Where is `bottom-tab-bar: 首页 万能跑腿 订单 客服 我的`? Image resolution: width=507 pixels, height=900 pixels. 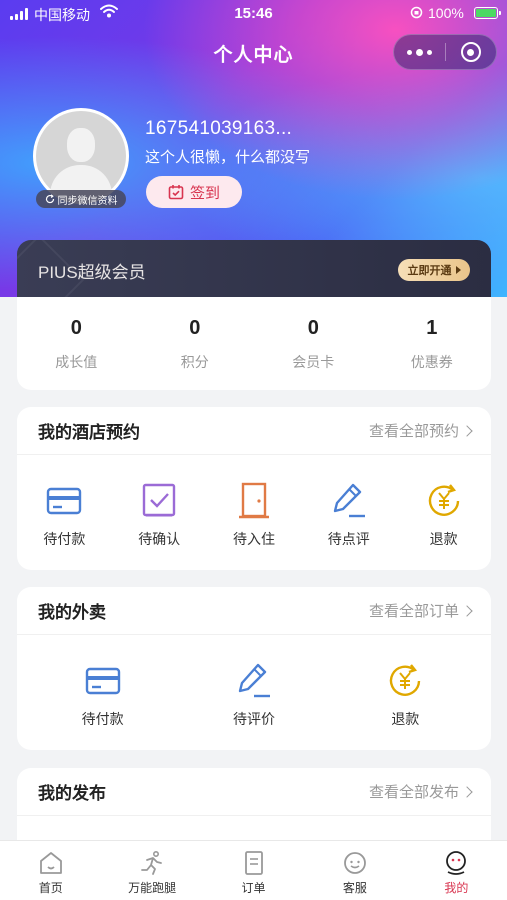 bottom-tab-bar: 首页 万能跑腿 订单 客服 我的 is located at coordinates (253, 870).